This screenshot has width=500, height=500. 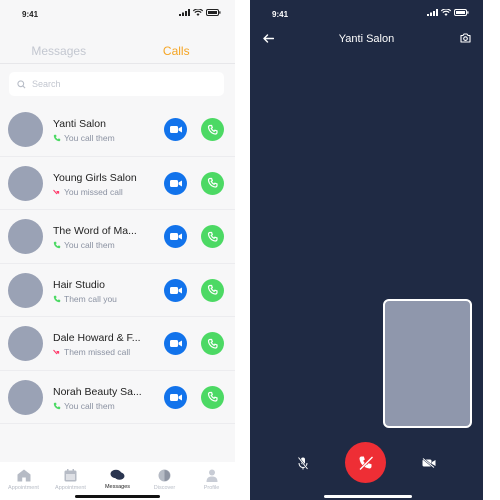 I want to click on call-row: The Word of Ma... You call them, so click(x=117, y=237).